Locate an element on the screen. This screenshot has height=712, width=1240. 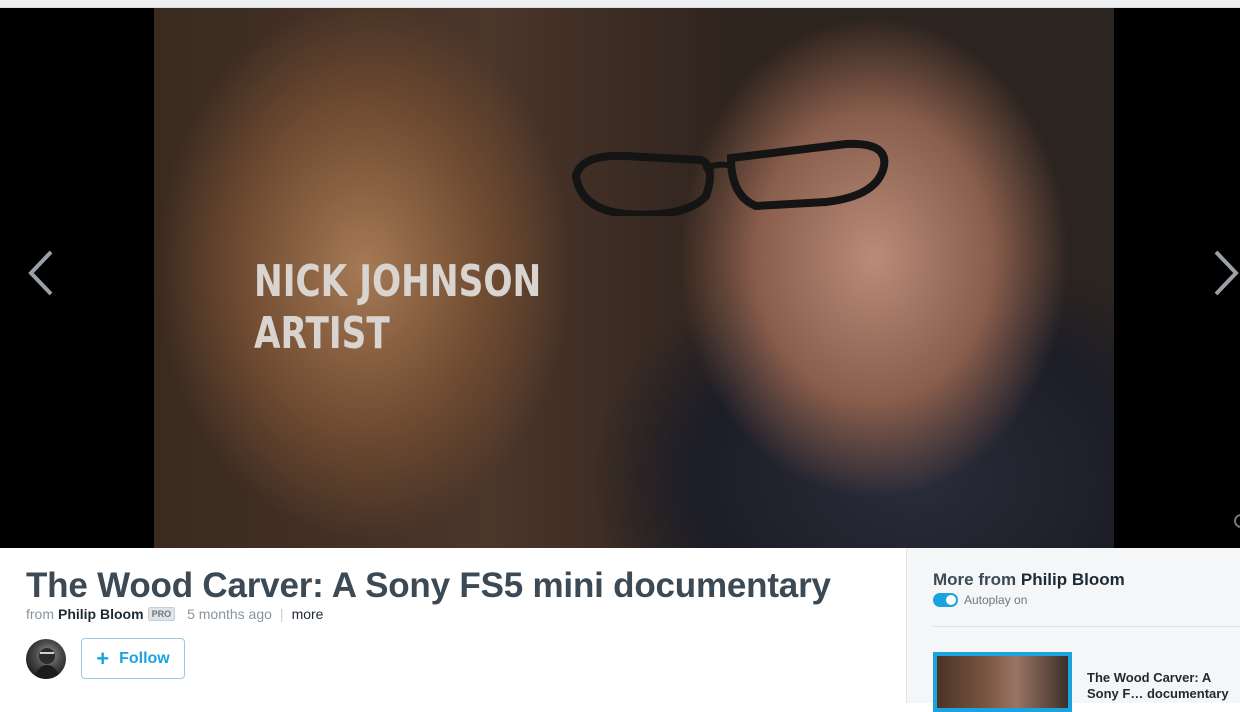
player-control-dot is located at coordinates (1237, 521).